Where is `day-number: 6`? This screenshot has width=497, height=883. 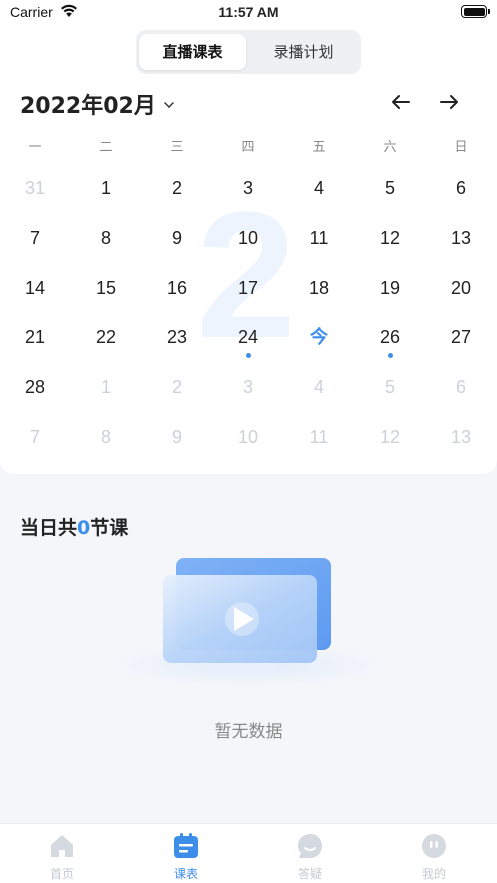
day-number: 6 is located at coordinates (460, 387).